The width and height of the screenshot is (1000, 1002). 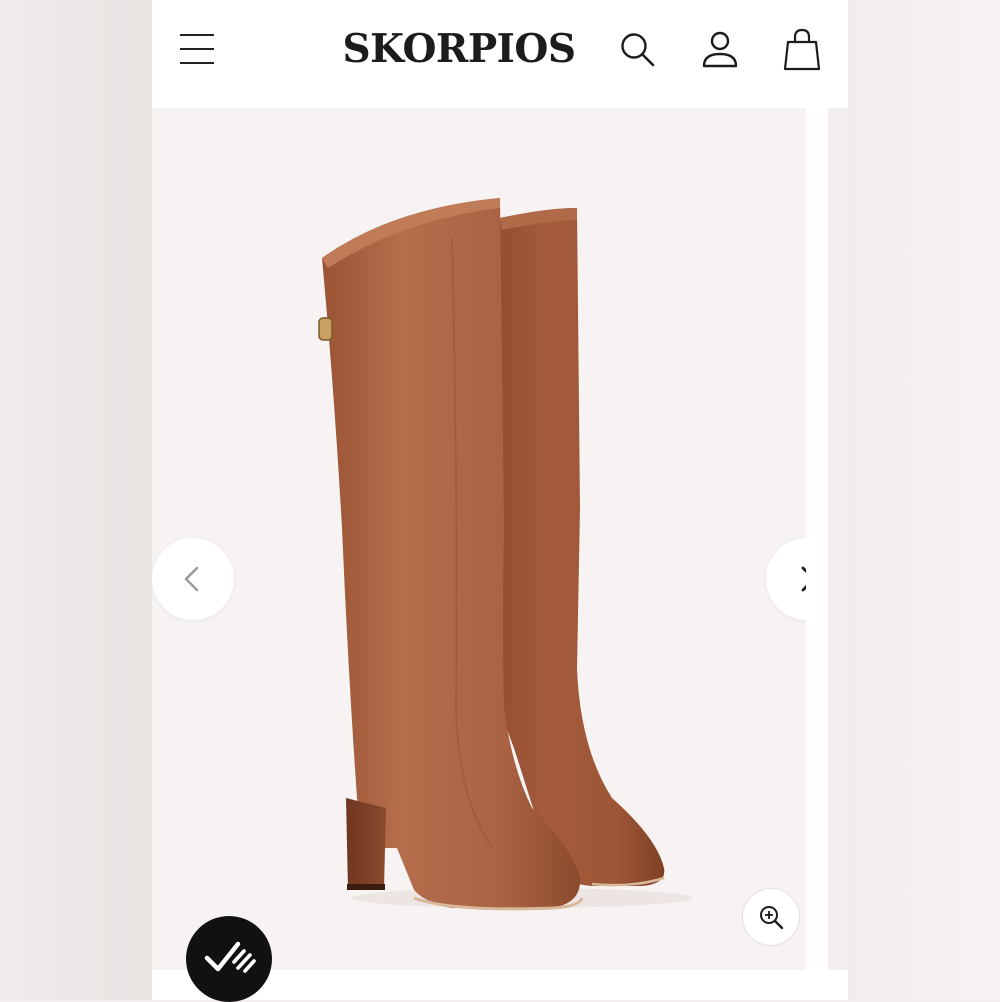 What do you see at coordinates (802, 50) in the screenshot?
I see `shopping-bag-icon` at bounding box center [802, 50].